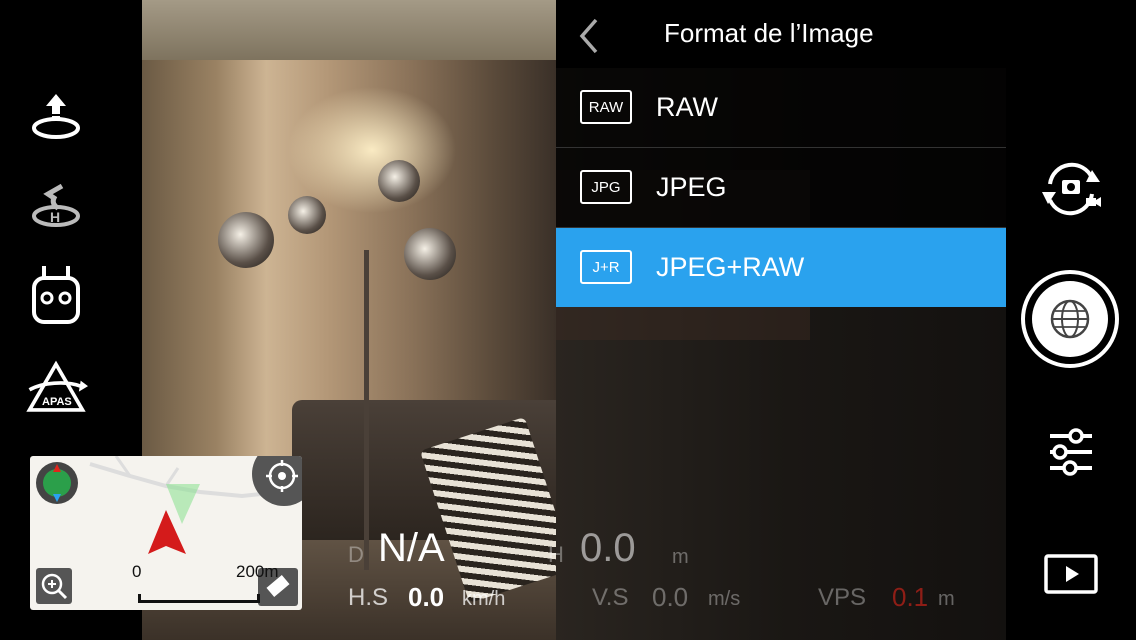 The image size is (1136, 640). I want to click on shutter-button, so click(1070, 319).